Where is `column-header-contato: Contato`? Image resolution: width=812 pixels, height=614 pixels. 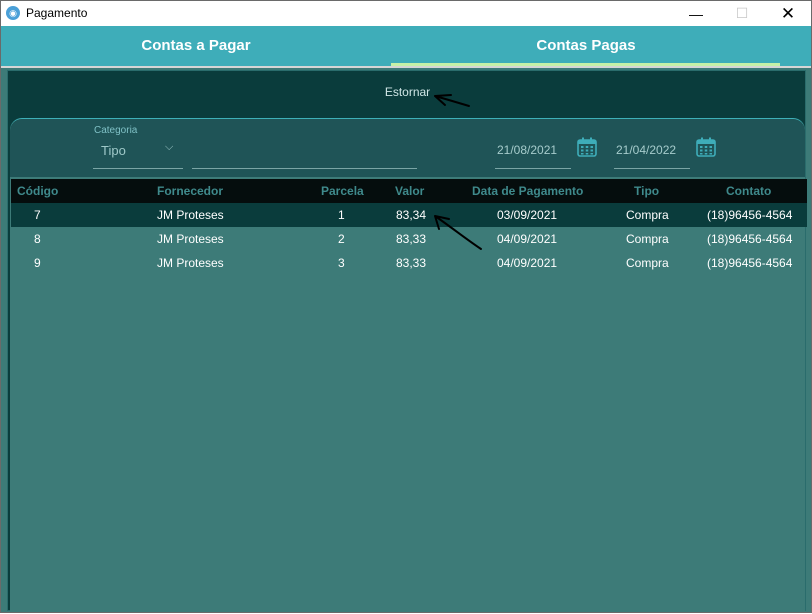 column-header-contato: Contato is located at coordinates (748, 191).